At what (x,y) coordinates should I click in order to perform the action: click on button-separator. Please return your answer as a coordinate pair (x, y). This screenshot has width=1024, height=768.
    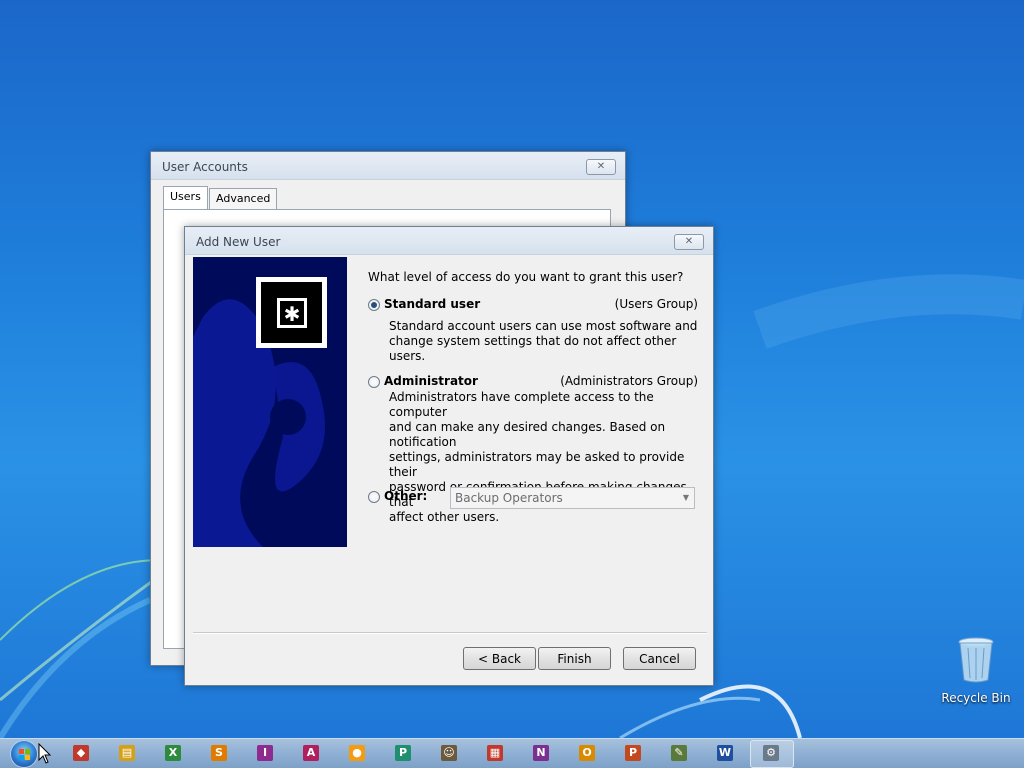
    Looking at the image, I should click on (450, 633).